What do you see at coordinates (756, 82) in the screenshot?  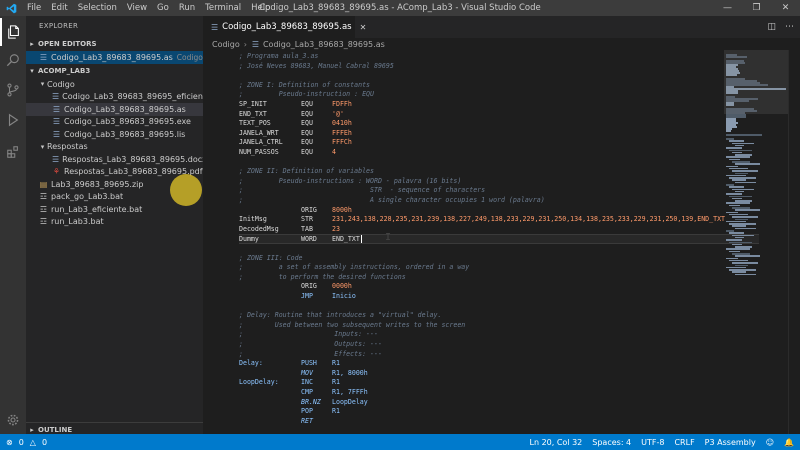 I see `minimap-slider` at bounding box center [756, 82].